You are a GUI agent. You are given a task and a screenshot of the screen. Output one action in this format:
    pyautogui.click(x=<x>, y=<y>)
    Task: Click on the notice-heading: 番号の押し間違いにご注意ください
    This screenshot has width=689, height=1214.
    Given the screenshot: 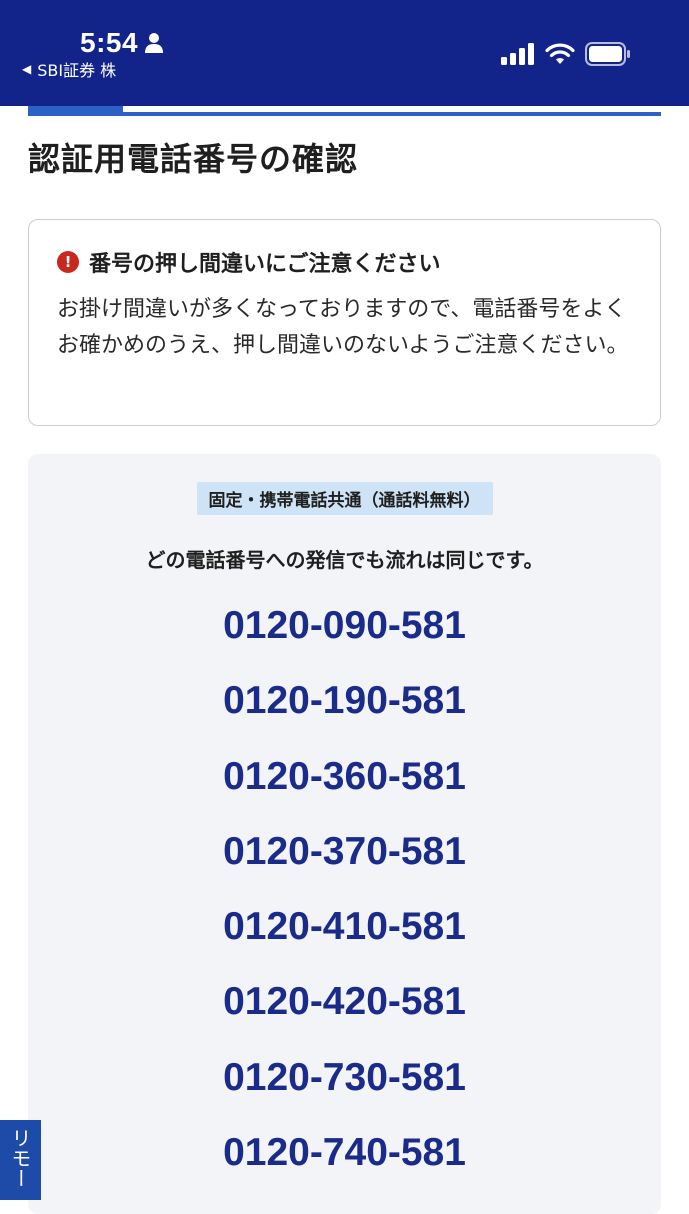 What is the action you would take?
    pyautogui.click(x=265, y=264)
    